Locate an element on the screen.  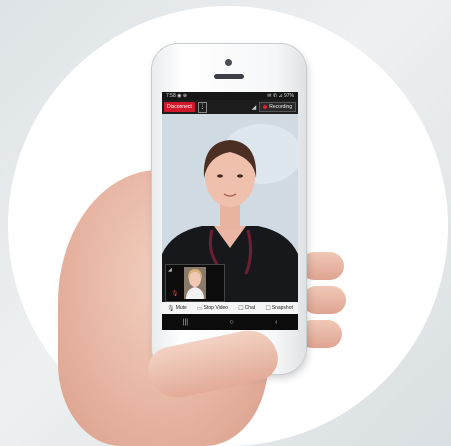
recording-button: Recording is located at coordinates (277, 107).